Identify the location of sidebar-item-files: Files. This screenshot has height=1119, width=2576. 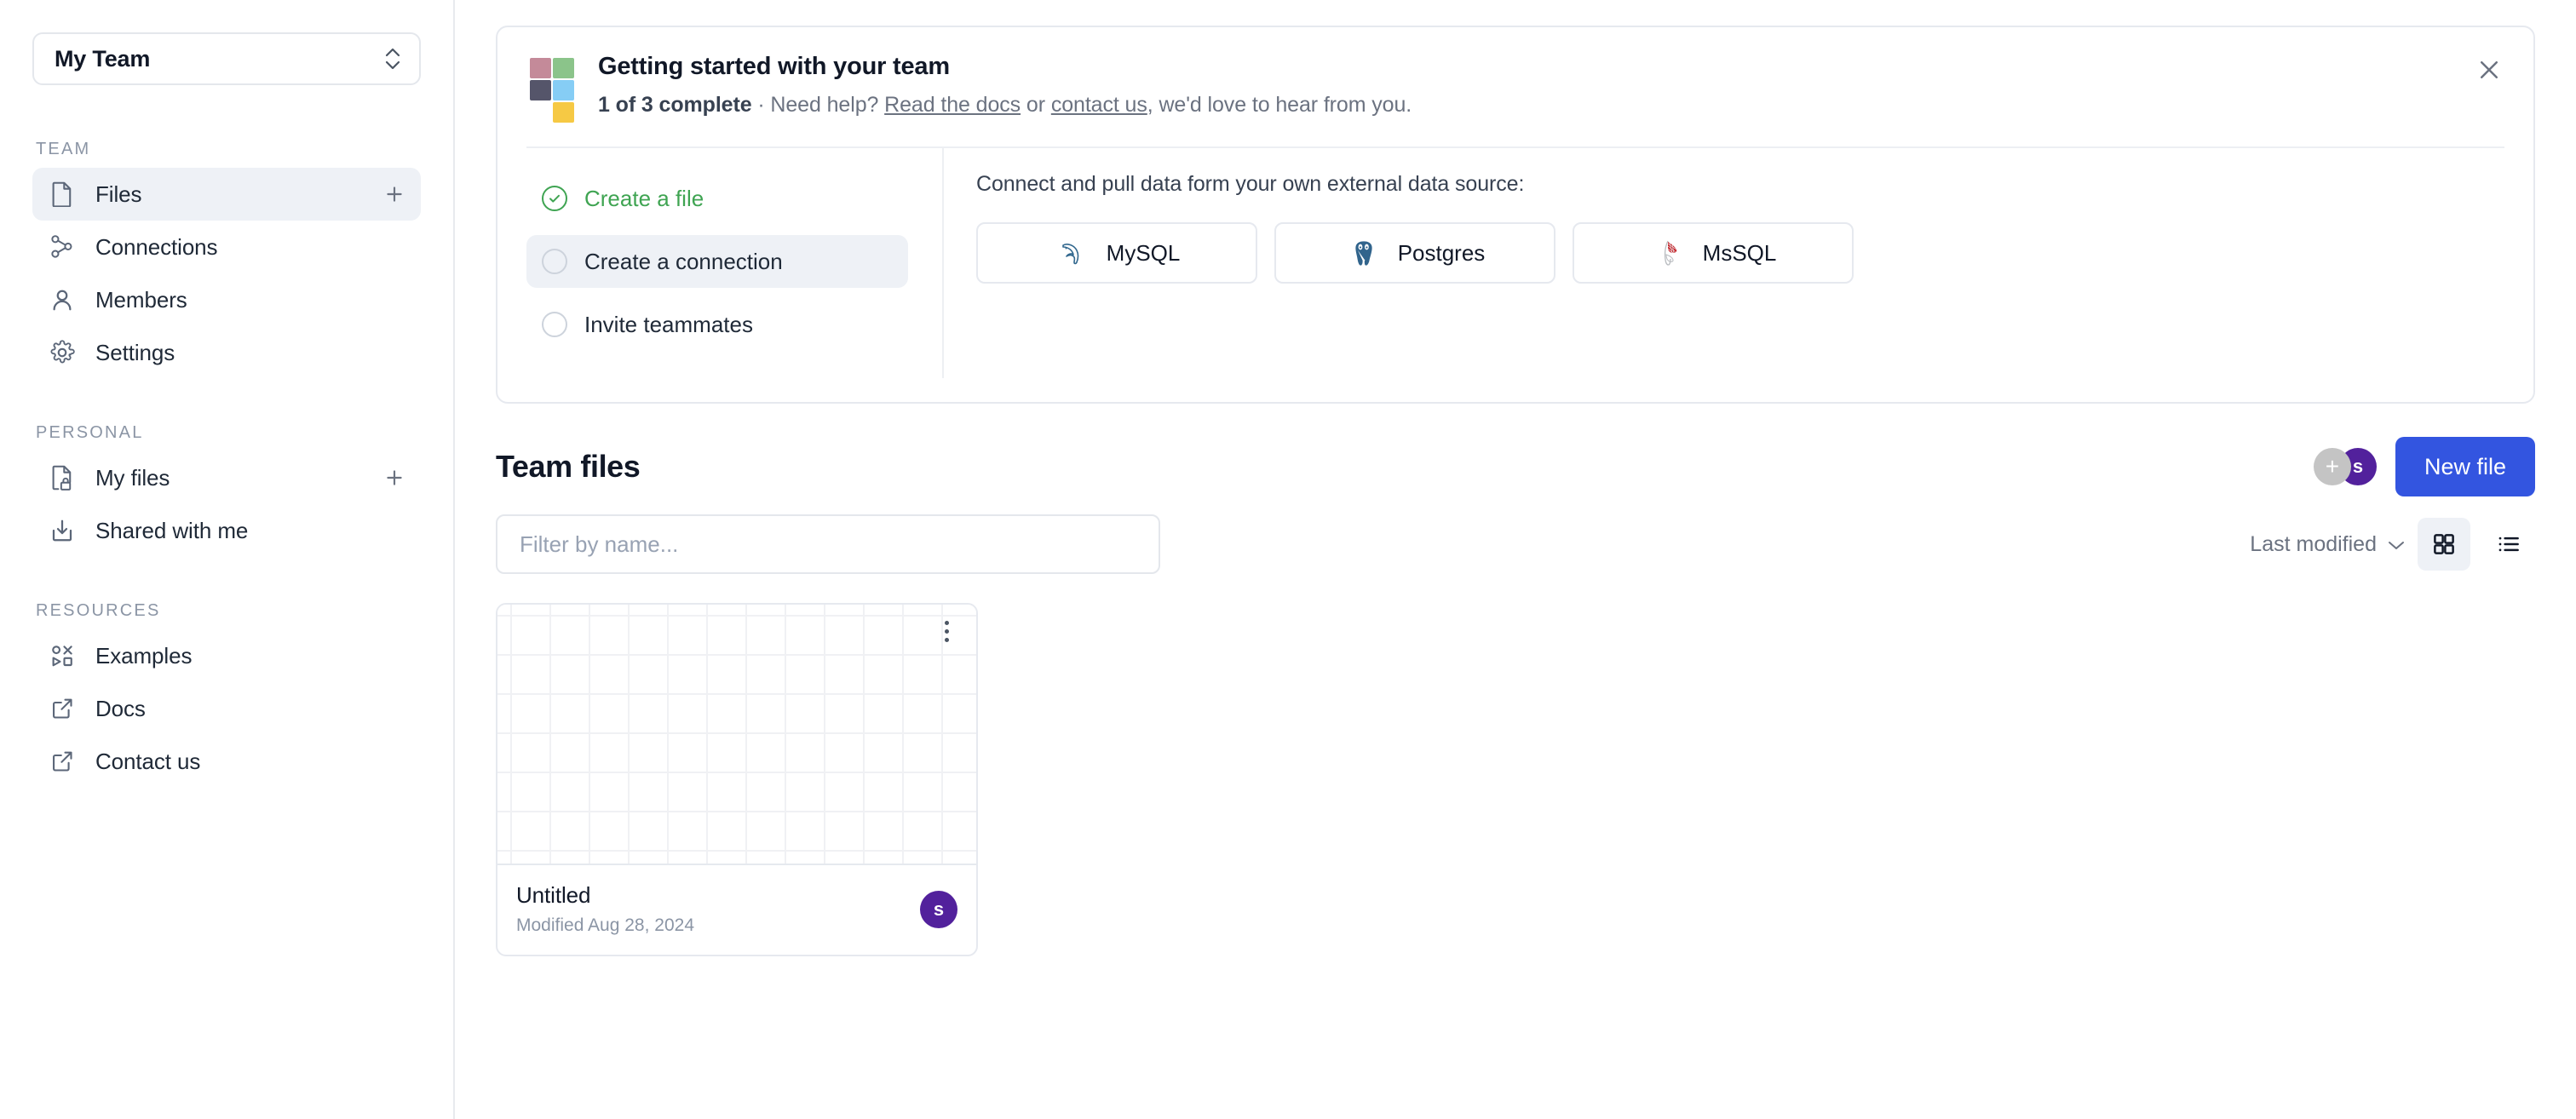
(227, 194).